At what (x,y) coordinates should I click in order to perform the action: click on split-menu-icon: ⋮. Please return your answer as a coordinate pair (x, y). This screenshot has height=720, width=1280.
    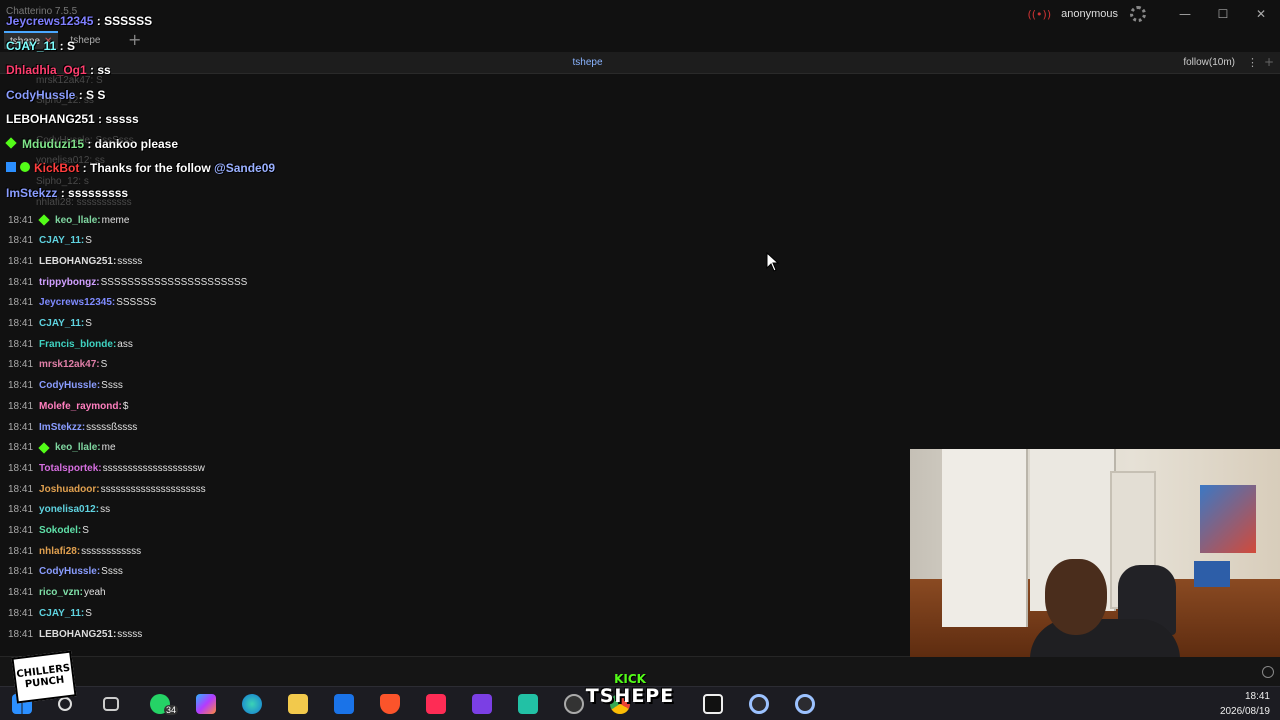
    Looking at the image, I should click on (1252, 62).